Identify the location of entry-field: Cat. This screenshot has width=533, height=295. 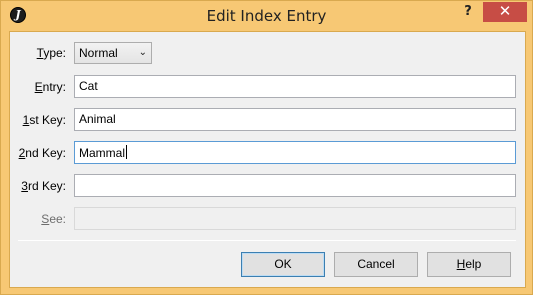
(295, 86).